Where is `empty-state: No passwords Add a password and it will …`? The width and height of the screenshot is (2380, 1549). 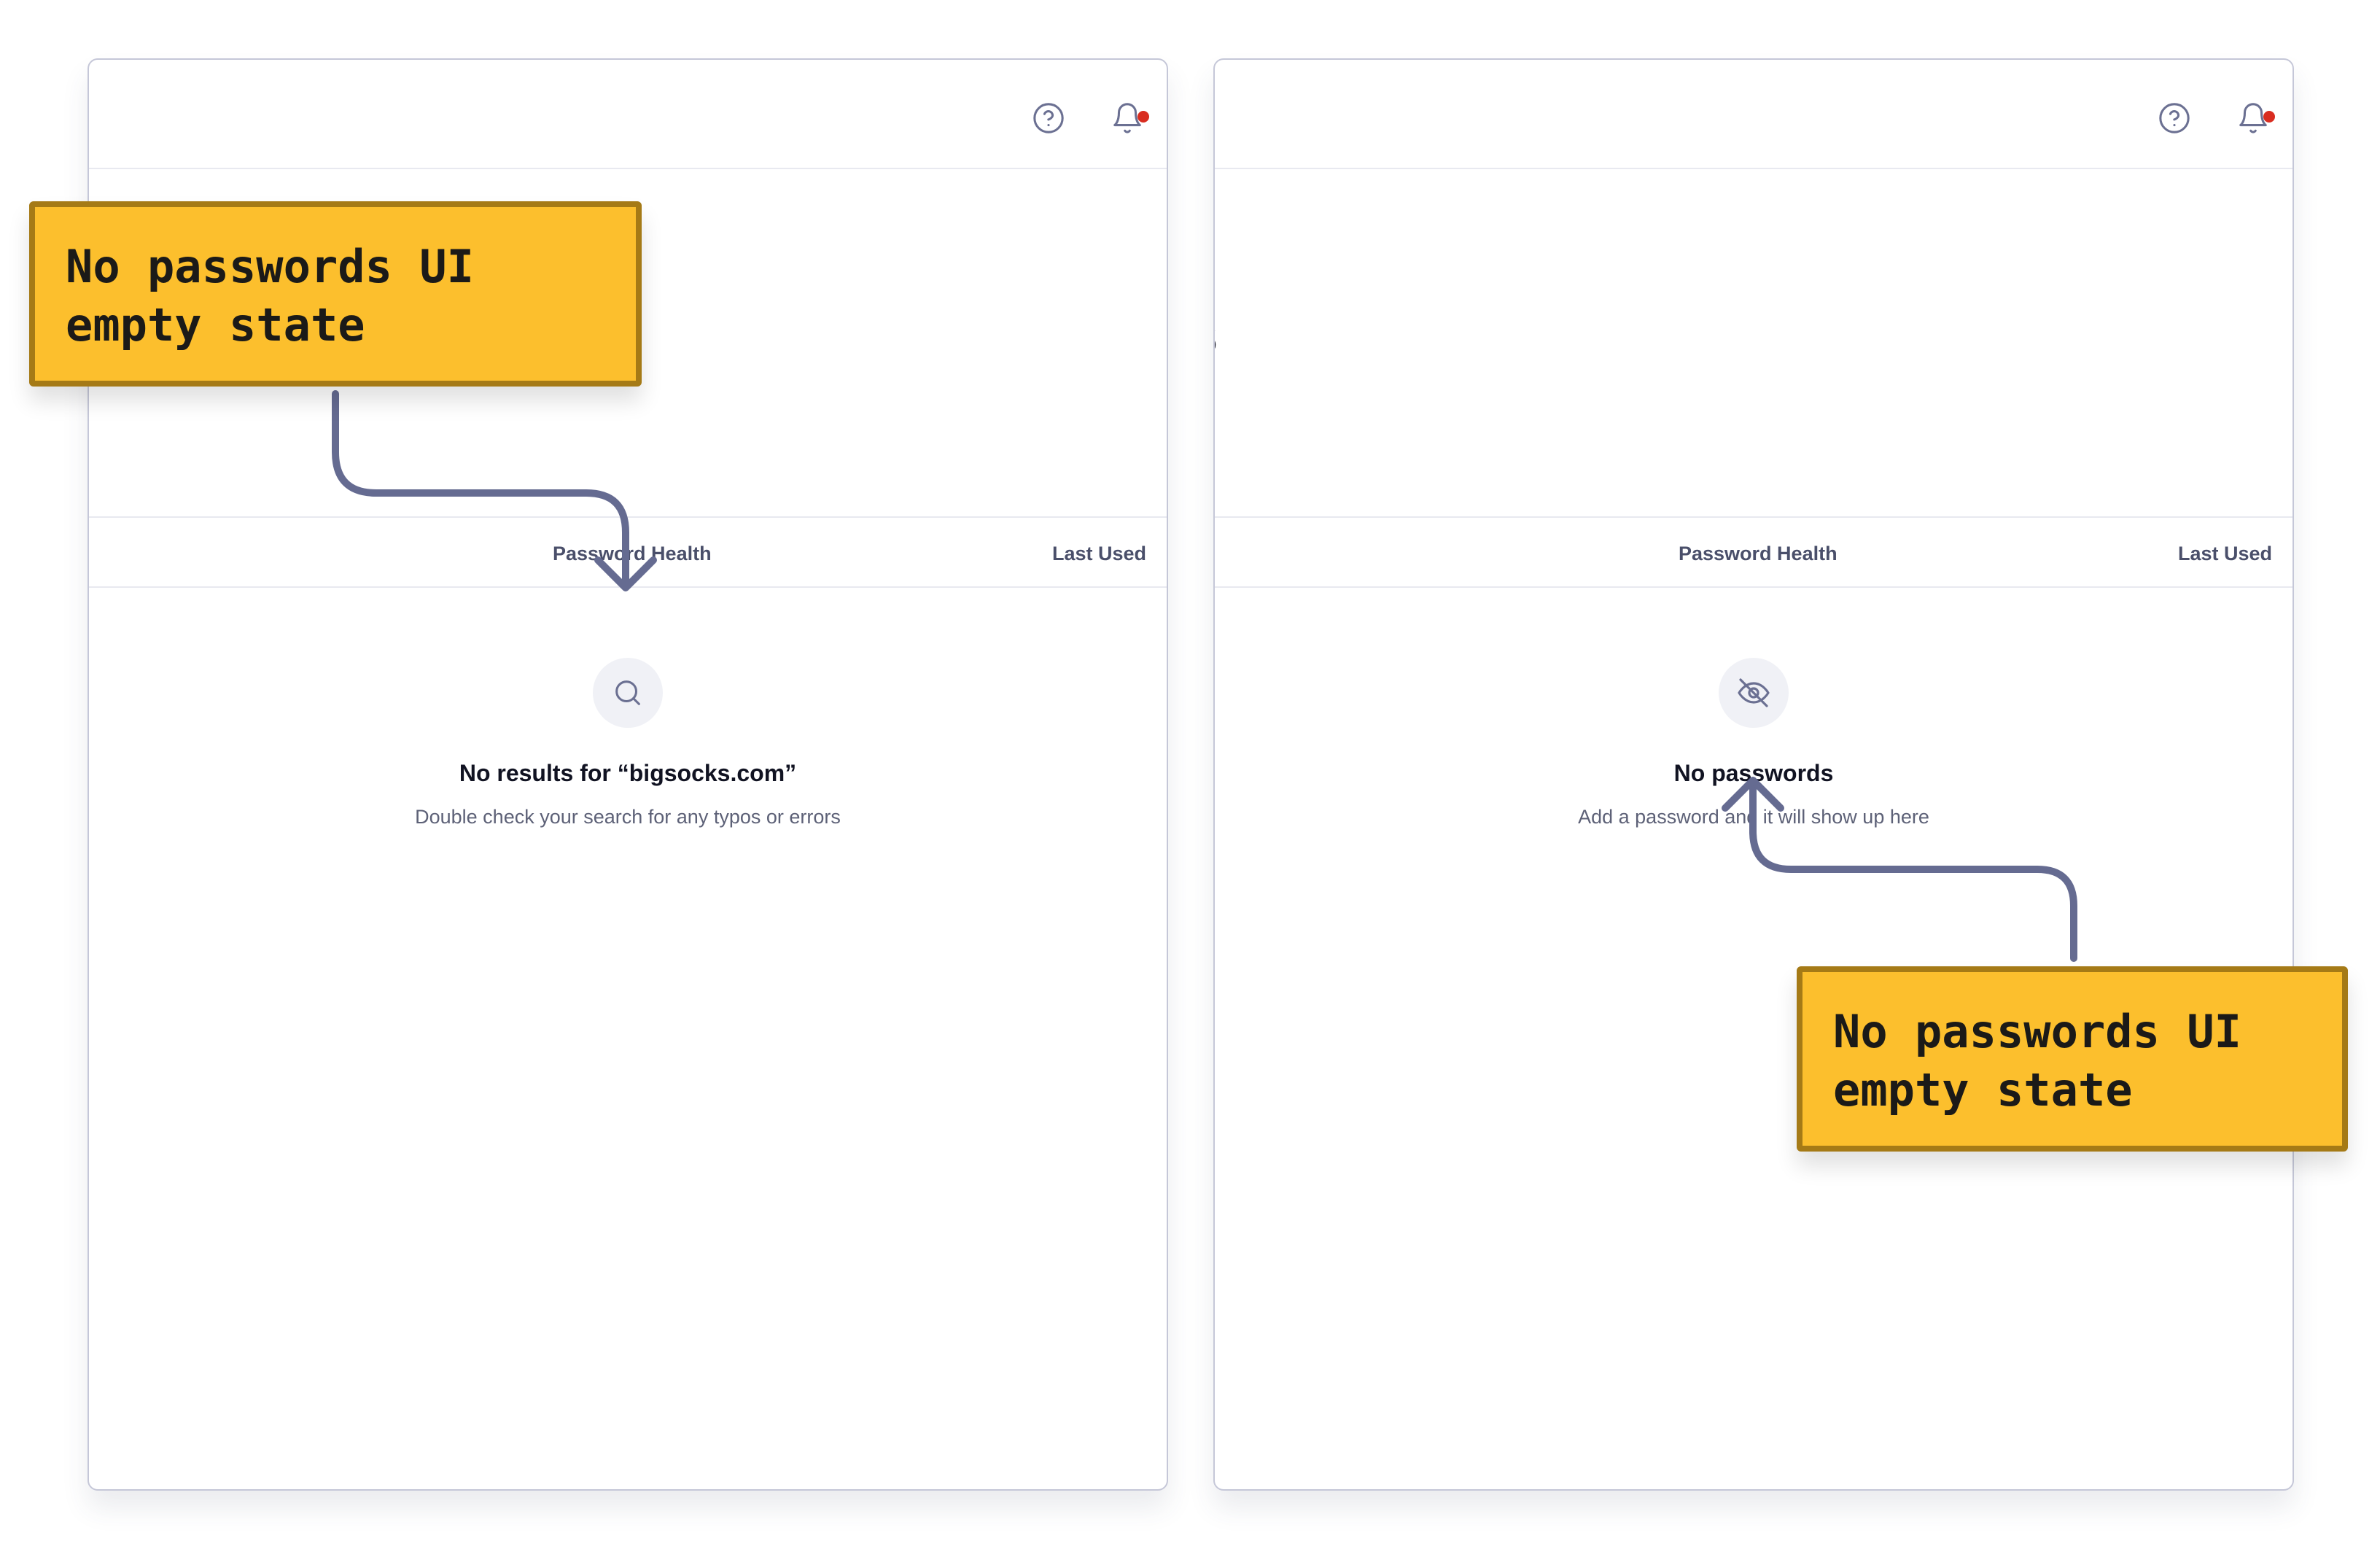
empty-state: No passwords Add a password and it will … is located at coordinates (1753, 743).